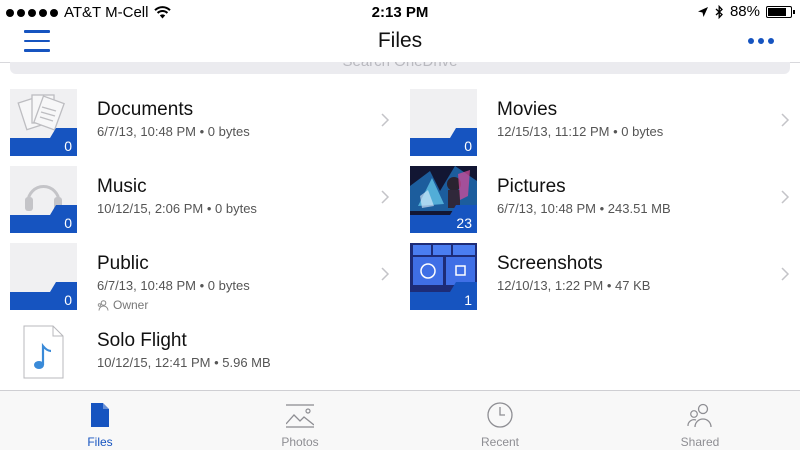 This screenshot has height=450, width=800. Describe the element at coordinates (443, 276) in the screenshot. I see `folder-thumbnail: 1` at that location.